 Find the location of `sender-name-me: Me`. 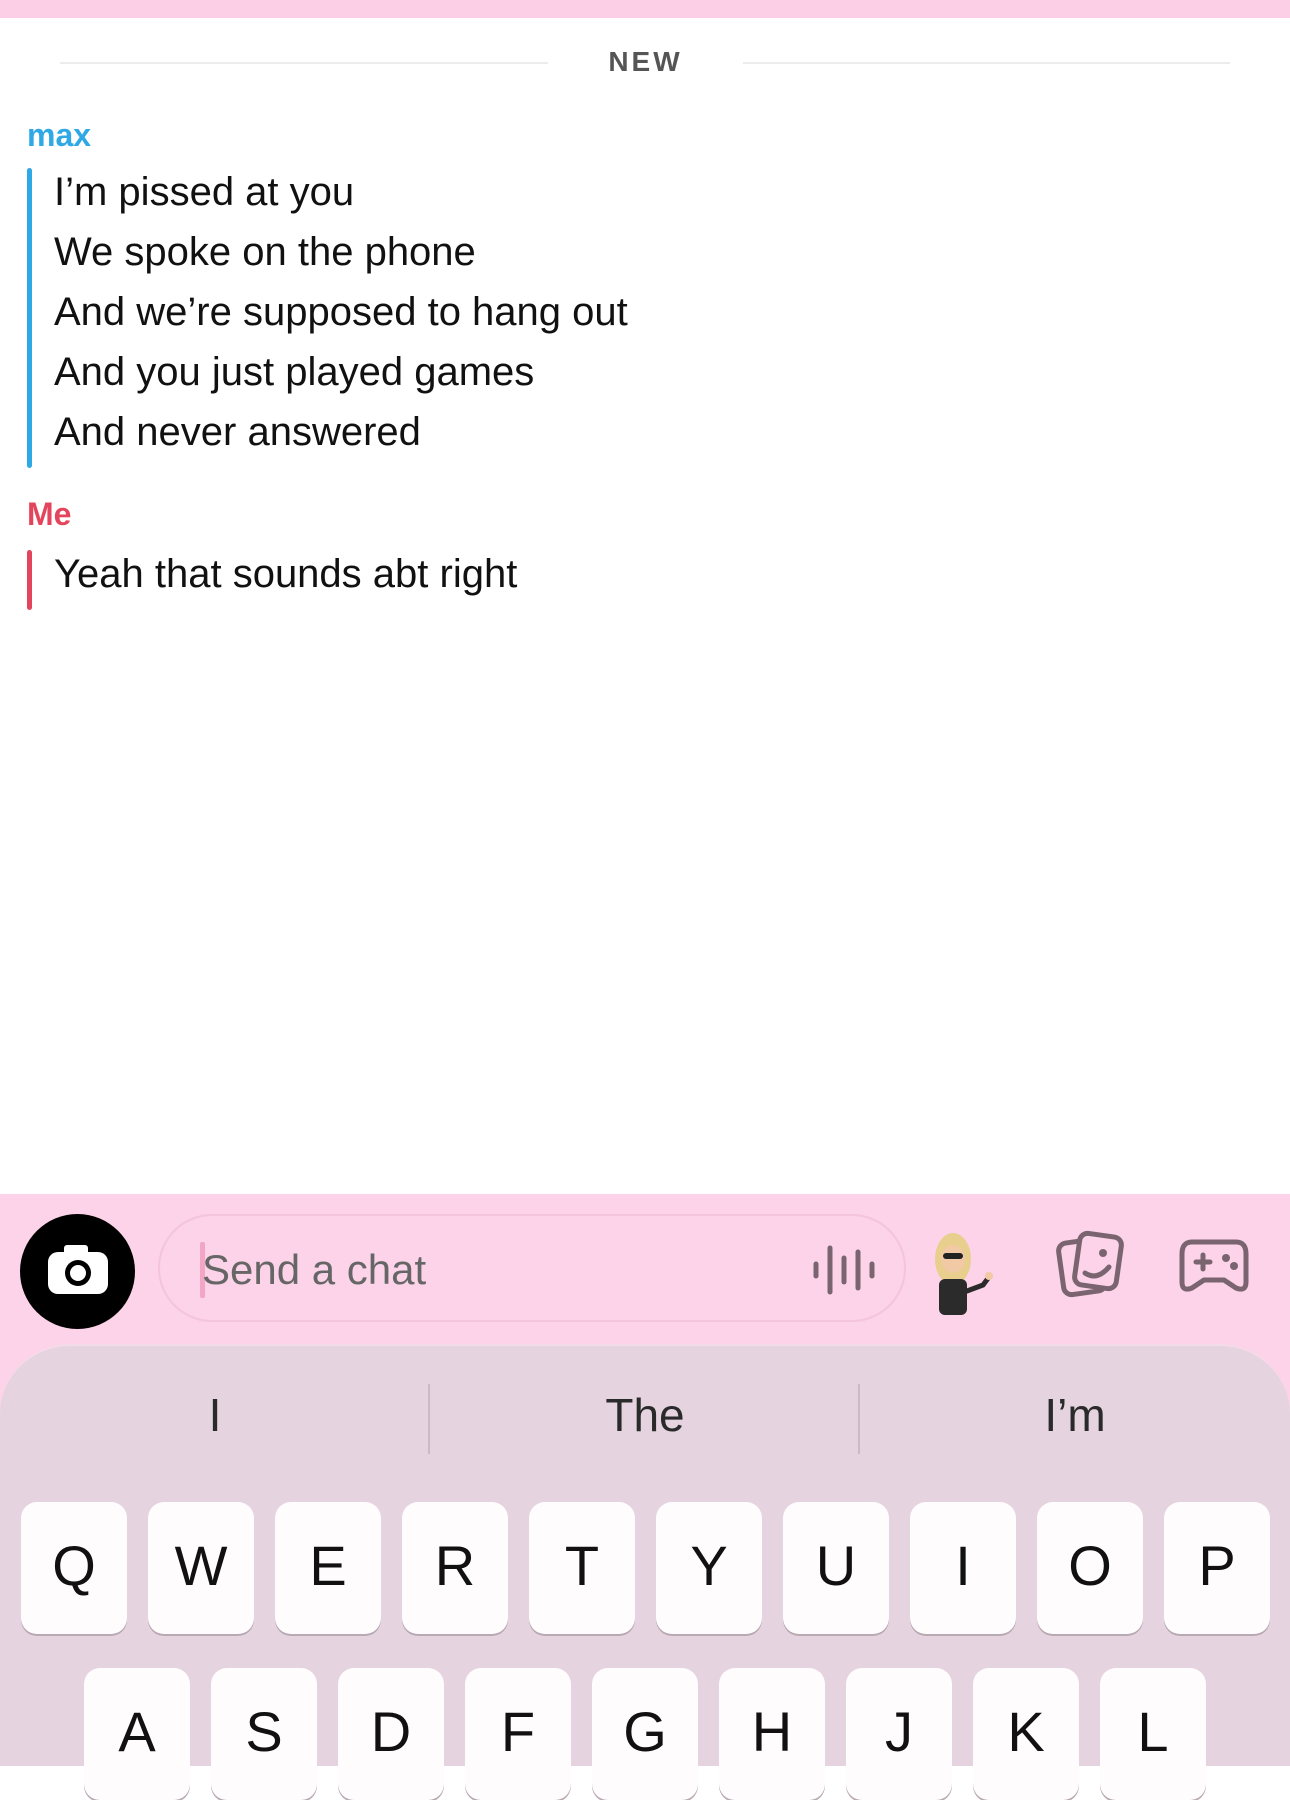

sender-name-me: Me is located at coordinates (49, 514).